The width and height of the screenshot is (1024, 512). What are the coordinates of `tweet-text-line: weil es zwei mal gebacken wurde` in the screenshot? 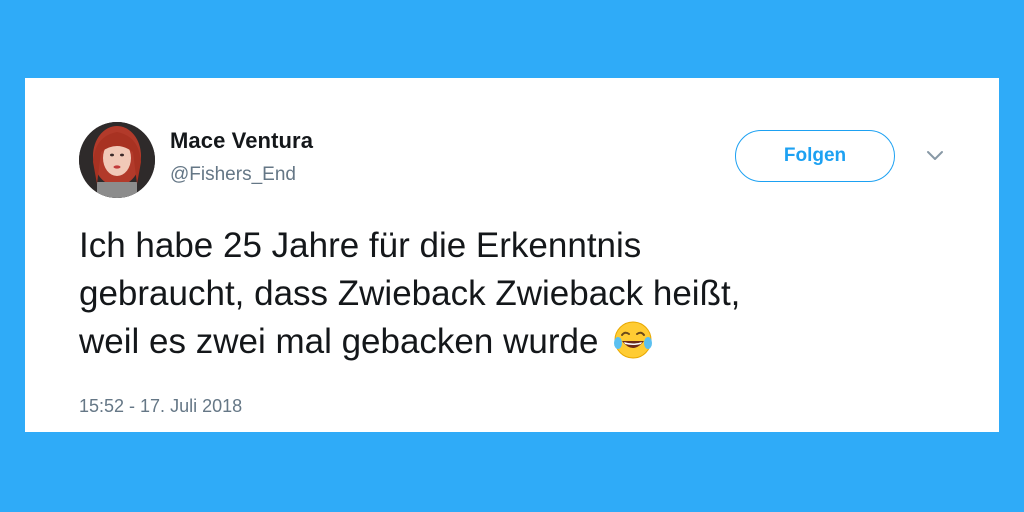 It's located at (339, 341).